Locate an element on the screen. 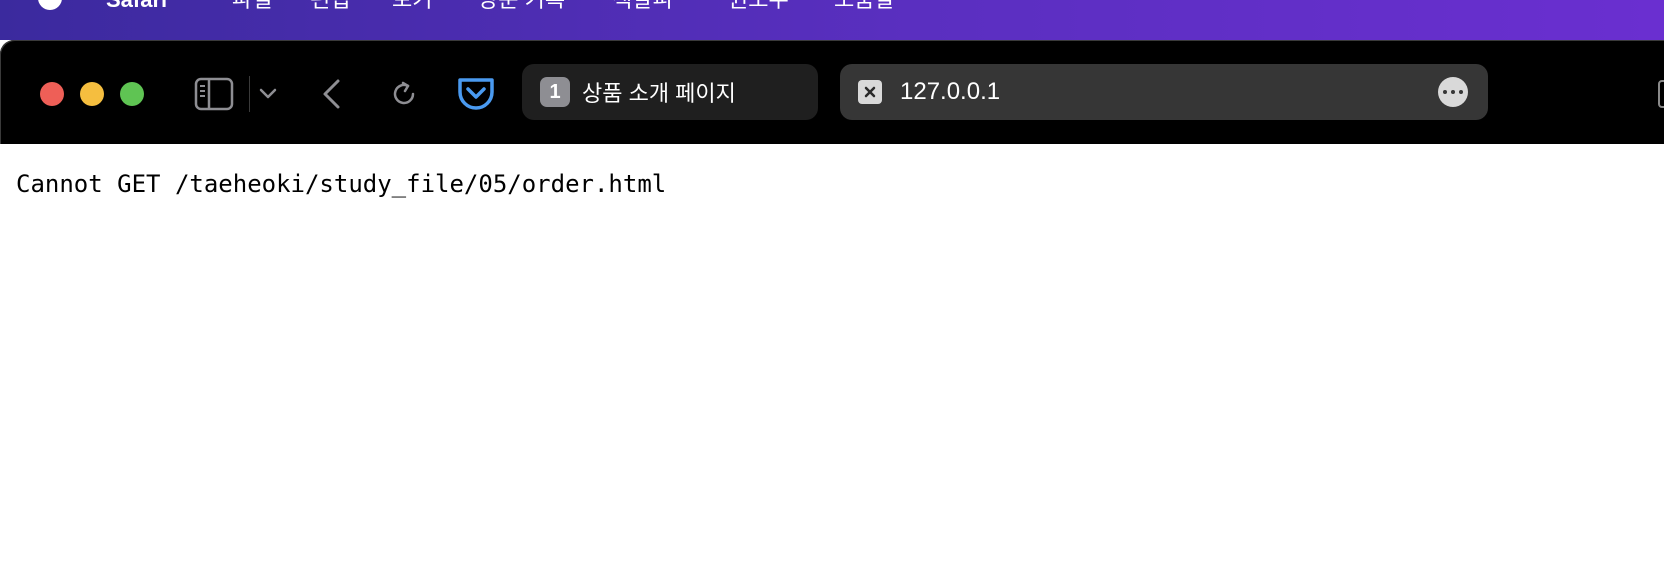 This screenshot has width=1664, height=576. menu-item-view: 보기 is located at coordinates (412, 6).